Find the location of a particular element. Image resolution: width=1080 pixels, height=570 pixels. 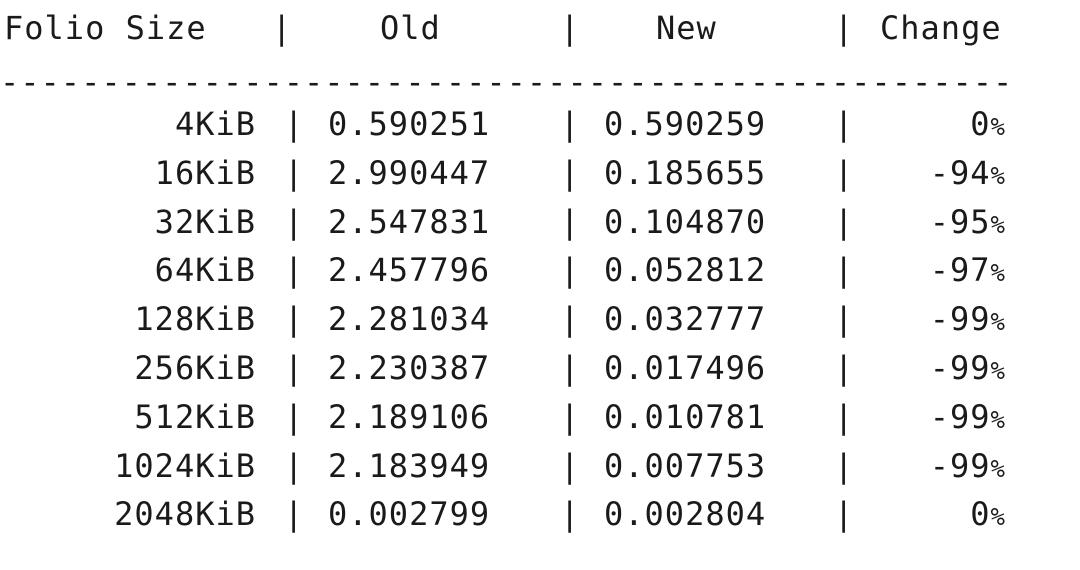

new-value-cell: 0.017496 is located at coordinates (685, 368).